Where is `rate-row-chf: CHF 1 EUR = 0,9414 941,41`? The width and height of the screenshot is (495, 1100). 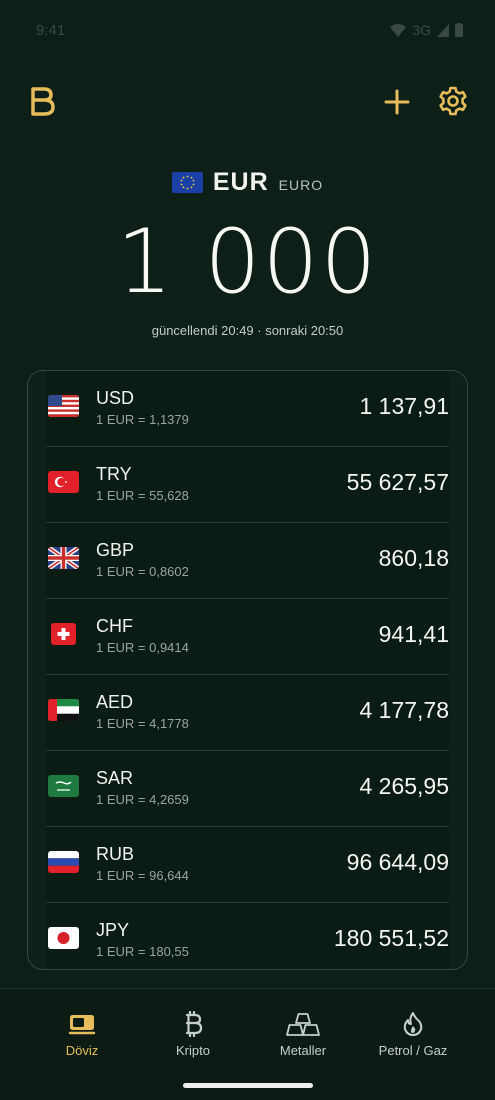 rate-row-chf: CHF 1 EUR = 0,9414 941,41 is located at coordinates (247, 637).